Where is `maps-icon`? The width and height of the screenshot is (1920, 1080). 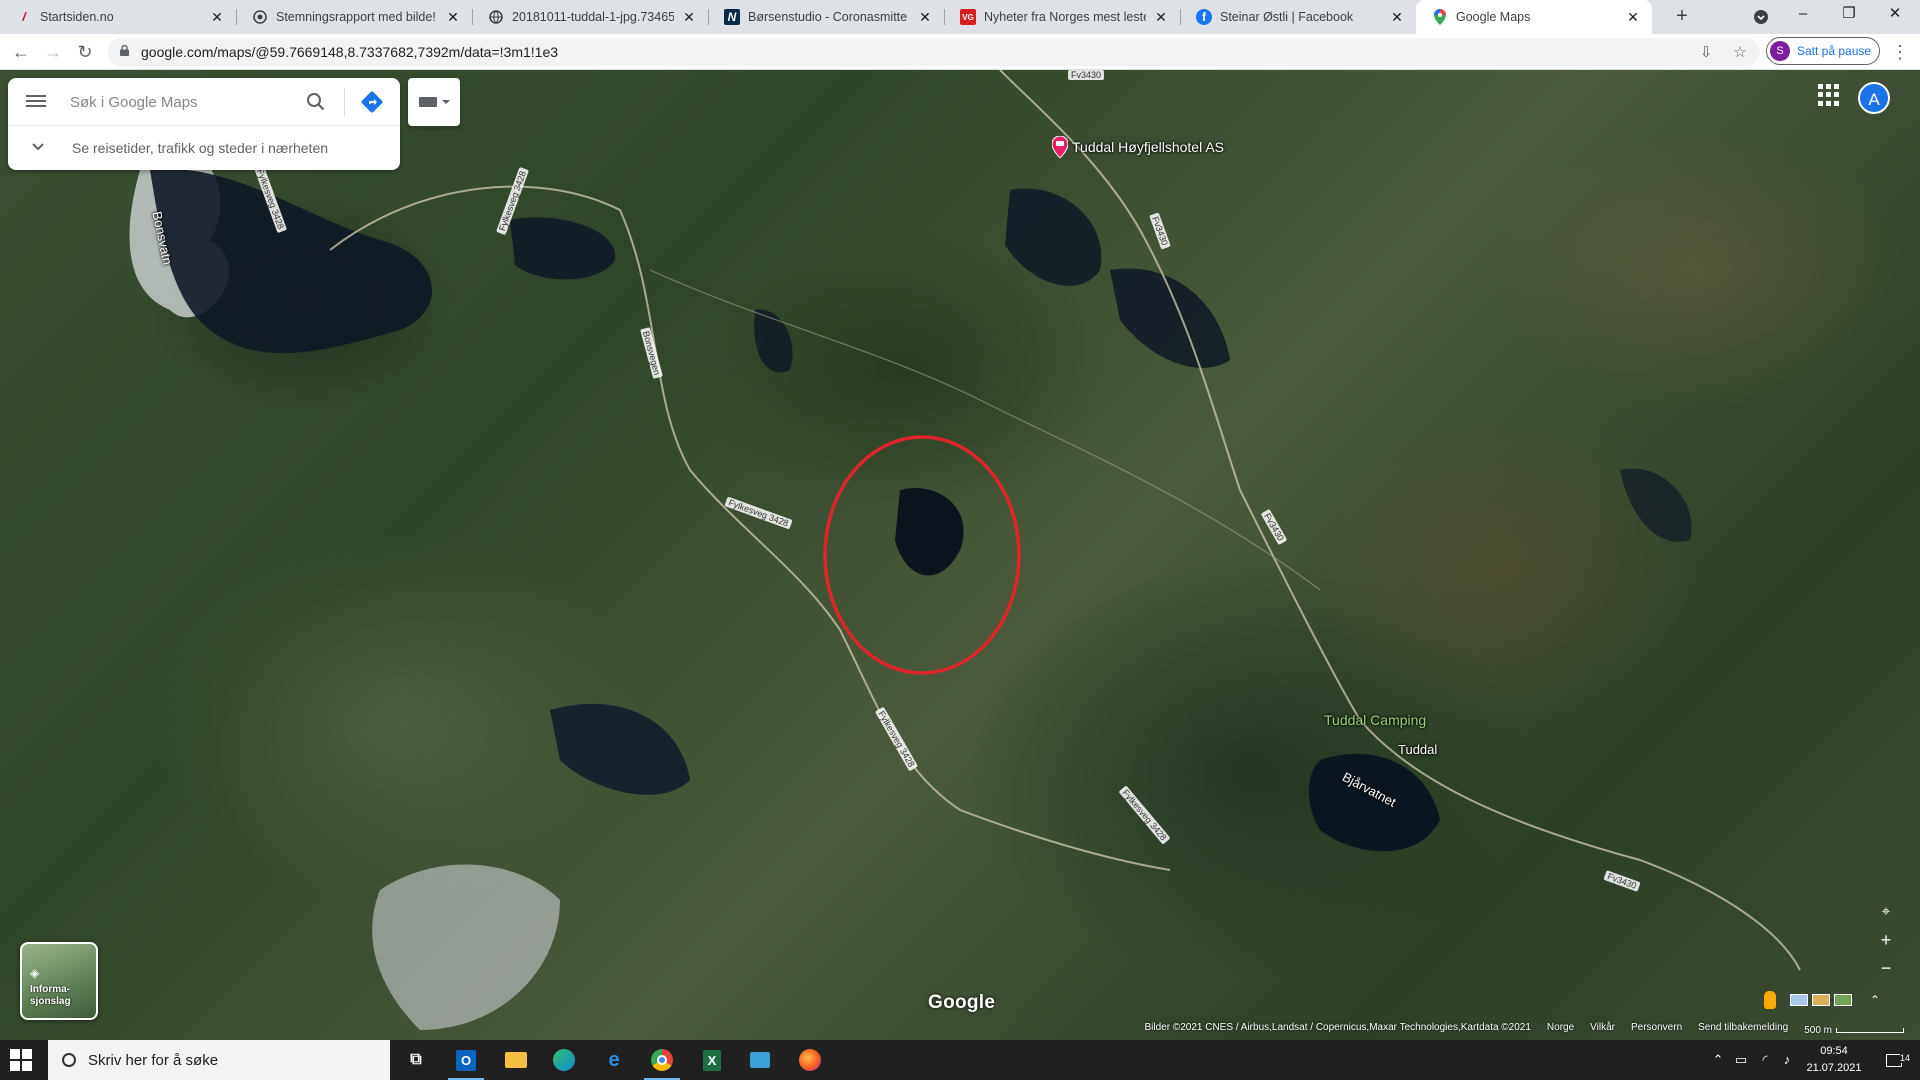 maps-icon is located at coordinates (1440, 17).